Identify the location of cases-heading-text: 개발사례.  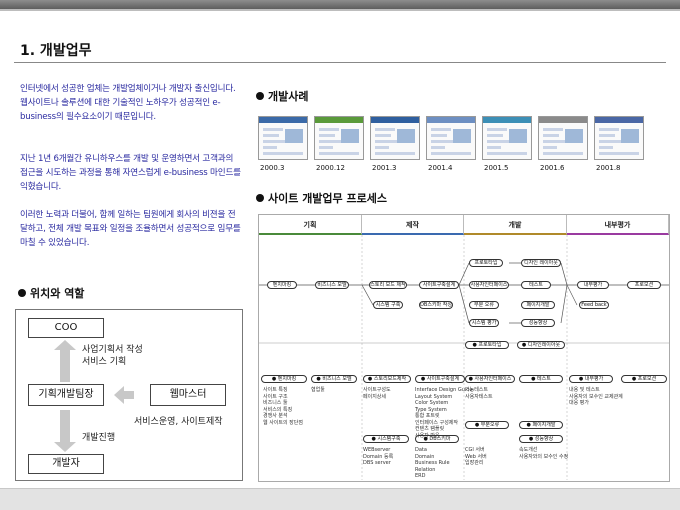
(288, 96).